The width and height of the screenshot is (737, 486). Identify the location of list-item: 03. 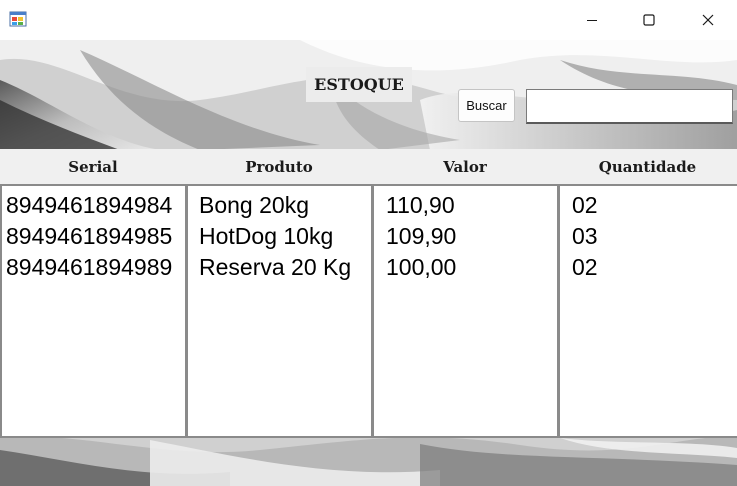
(654, 236).